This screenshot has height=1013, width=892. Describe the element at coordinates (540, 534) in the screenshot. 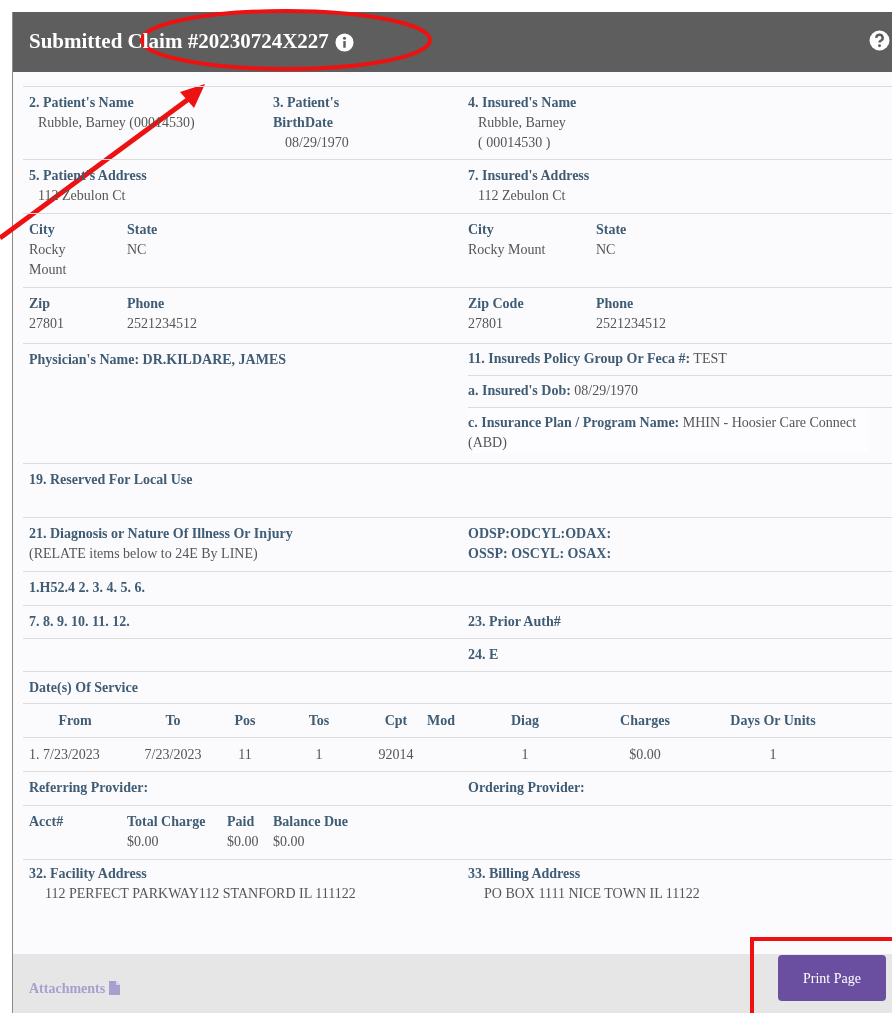

I see `field-label: ODSP:ODCYL:ODAX:` at that location.